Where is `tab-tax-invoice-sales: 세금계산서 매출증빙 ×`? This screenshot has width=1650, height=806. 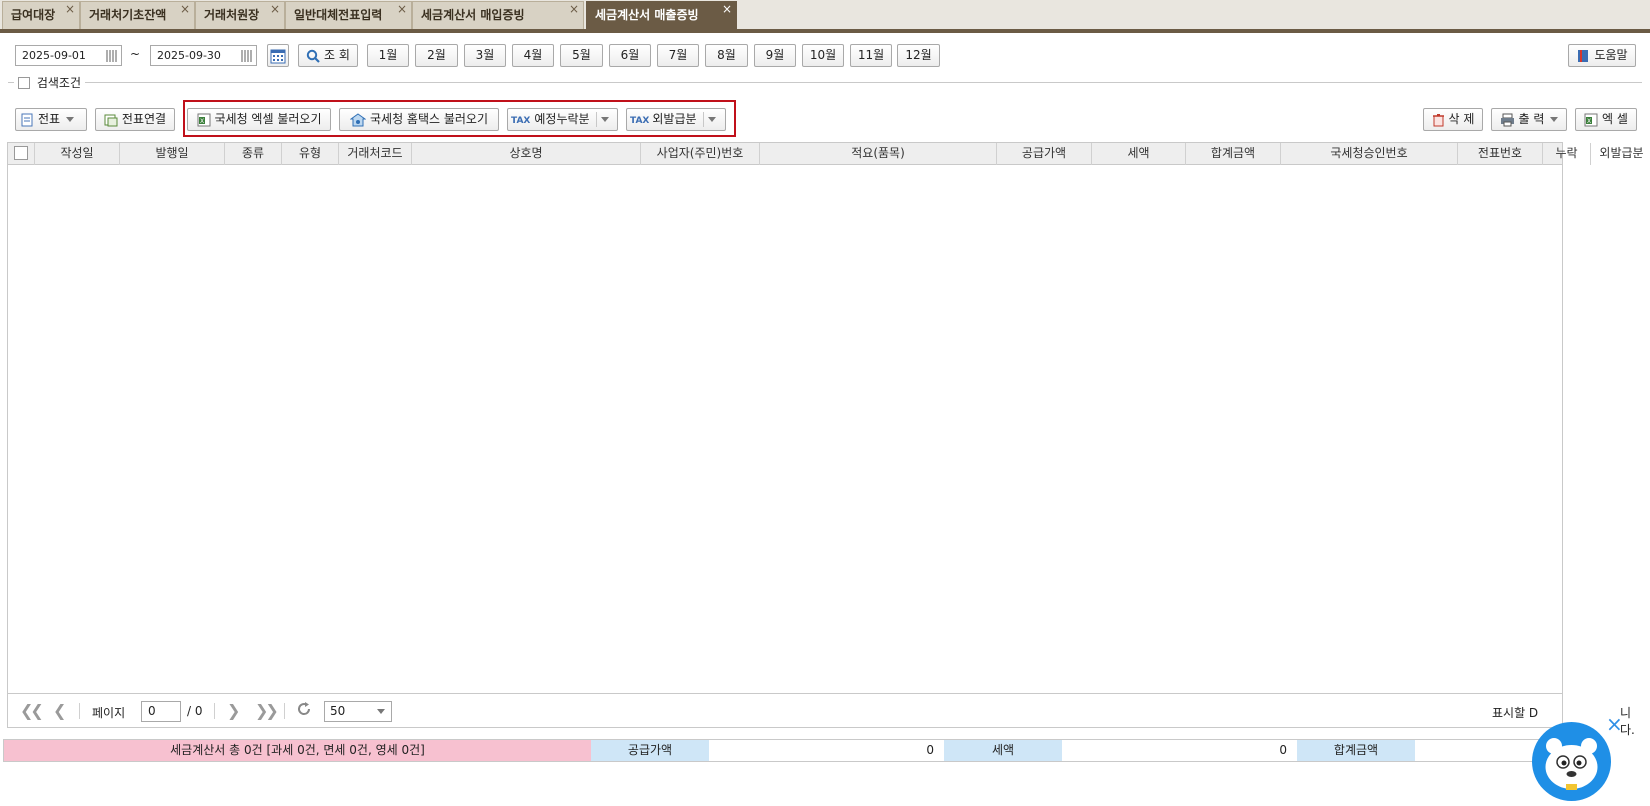
tab-tax-invoice-sales: 세금계산서 매출증빙 × is located at coordinates (661, 15).